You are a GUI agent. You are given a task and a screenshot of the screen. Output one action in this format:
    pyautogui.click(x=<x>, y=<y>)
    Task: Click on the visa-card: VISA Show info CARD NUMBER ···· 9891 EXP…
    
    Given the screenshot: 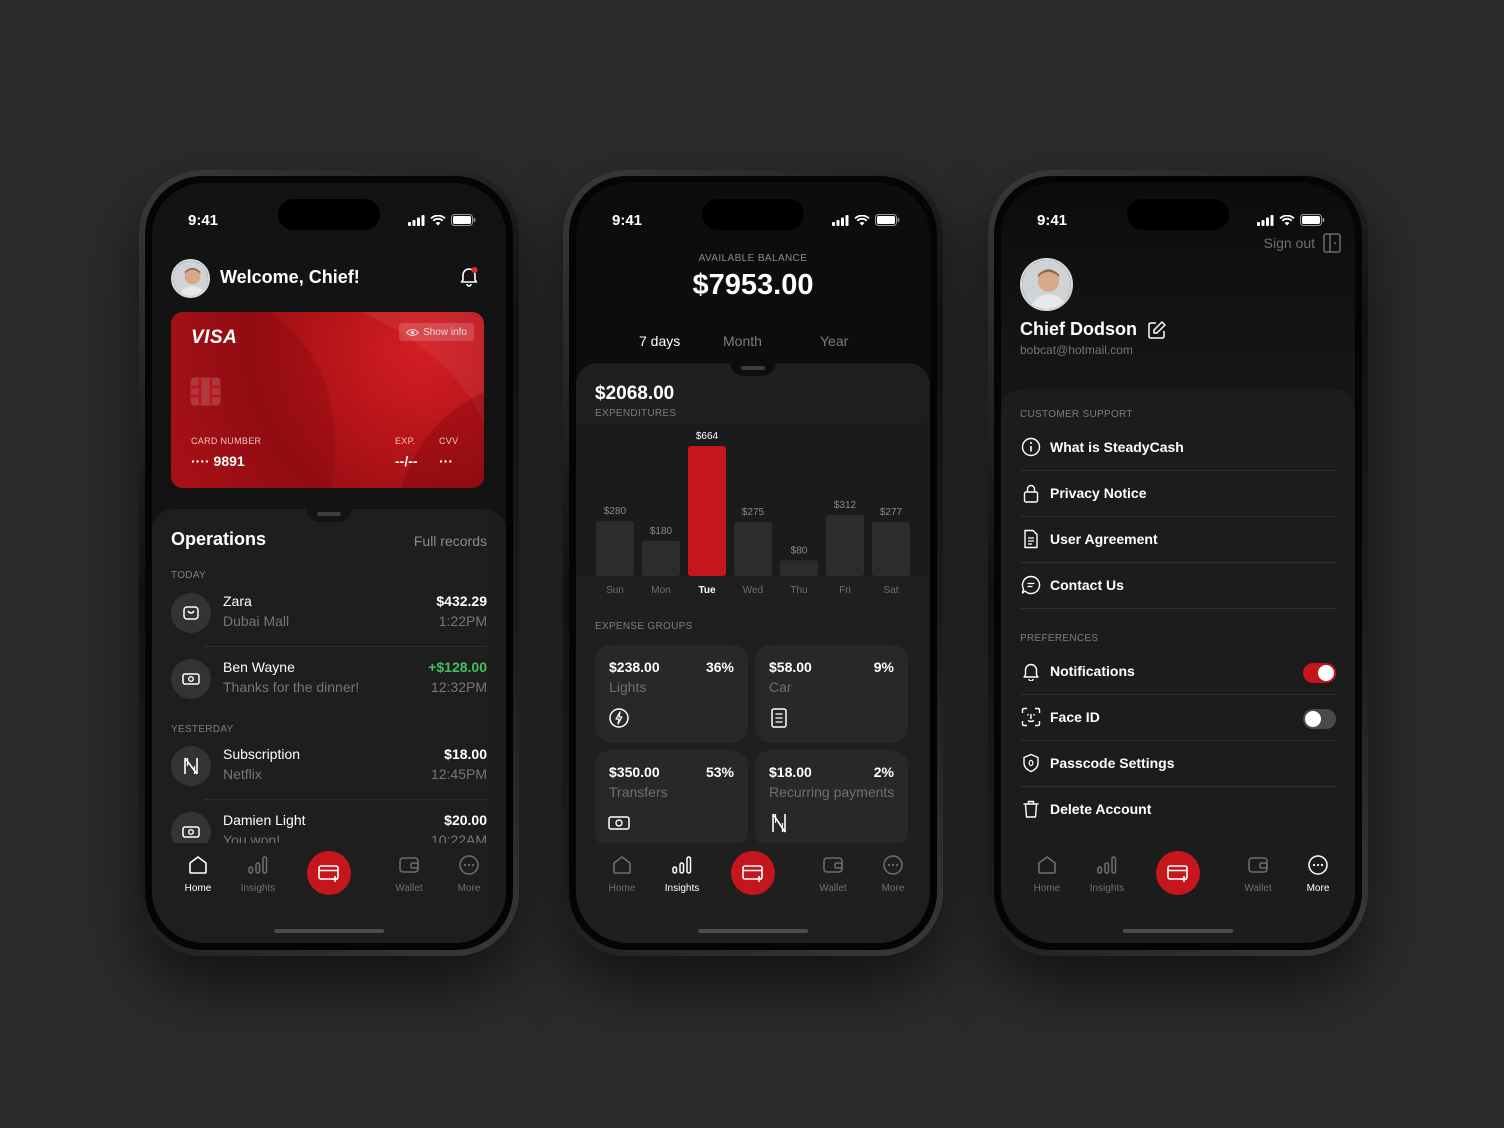 What is the action you would take?
    pyautogui.click(x=327, y=400)
    